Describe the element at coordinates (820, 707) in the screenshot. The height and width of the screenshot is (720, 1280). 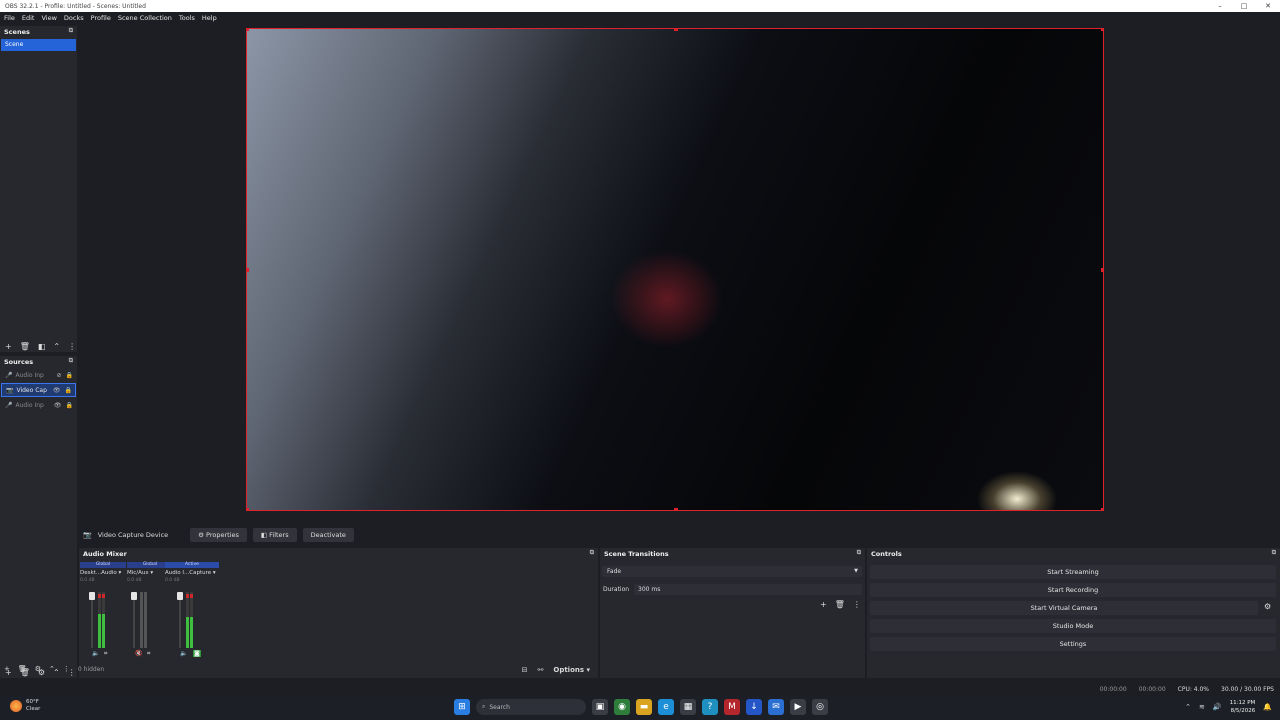
I see `obs-icon: ◎` at that location.